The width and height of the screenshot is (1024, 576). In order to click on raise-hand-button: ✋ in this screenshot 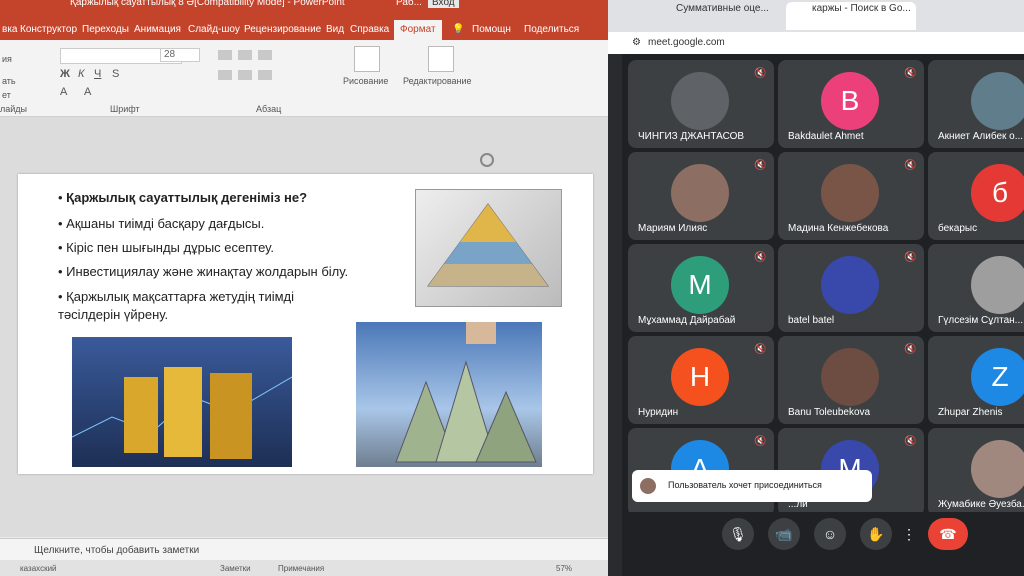, I will do `click(876, 534)`.